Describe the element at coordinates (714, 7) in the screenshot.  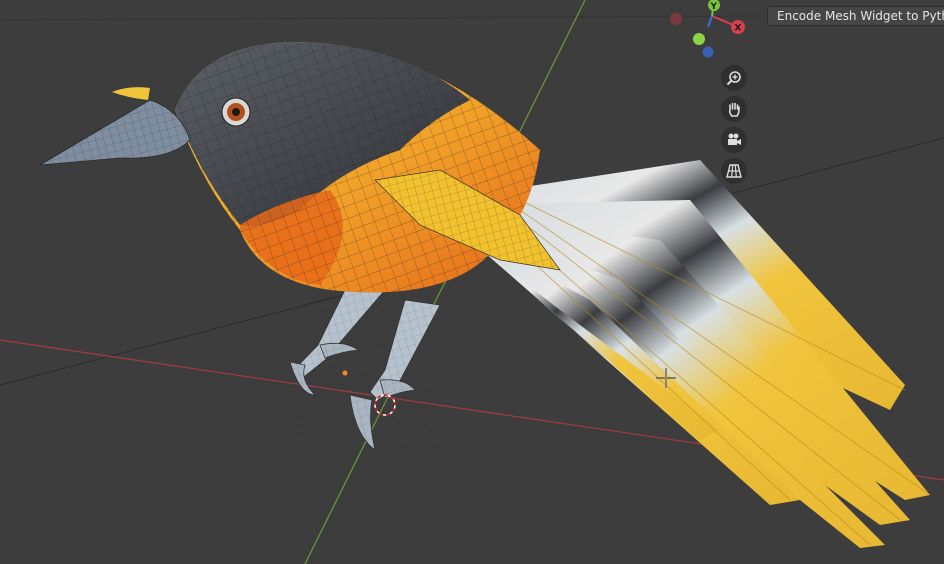
I see `gizmo-y-label: Y` at that location.